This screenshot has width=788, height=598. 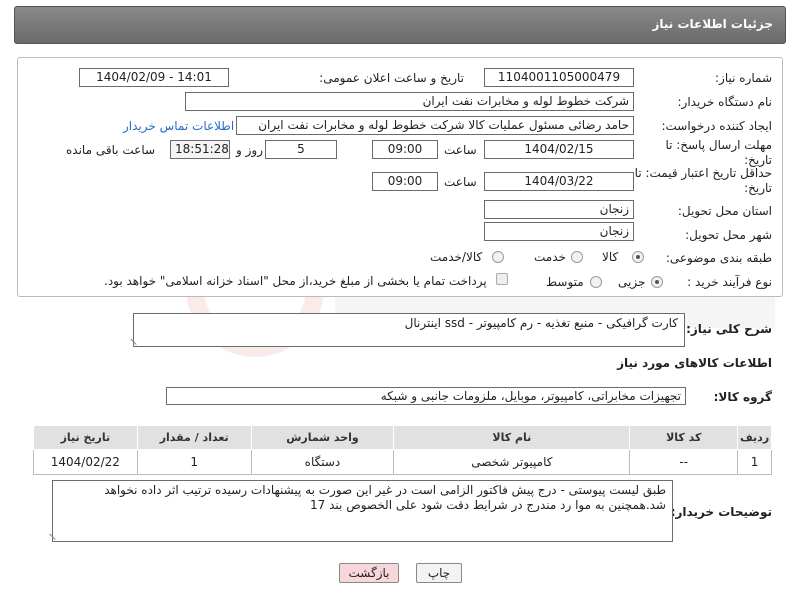 I want to click on buyer-org-field: شرکت خطوط لوله و مخابرات نفت ایران, so click(x=409, y=101).